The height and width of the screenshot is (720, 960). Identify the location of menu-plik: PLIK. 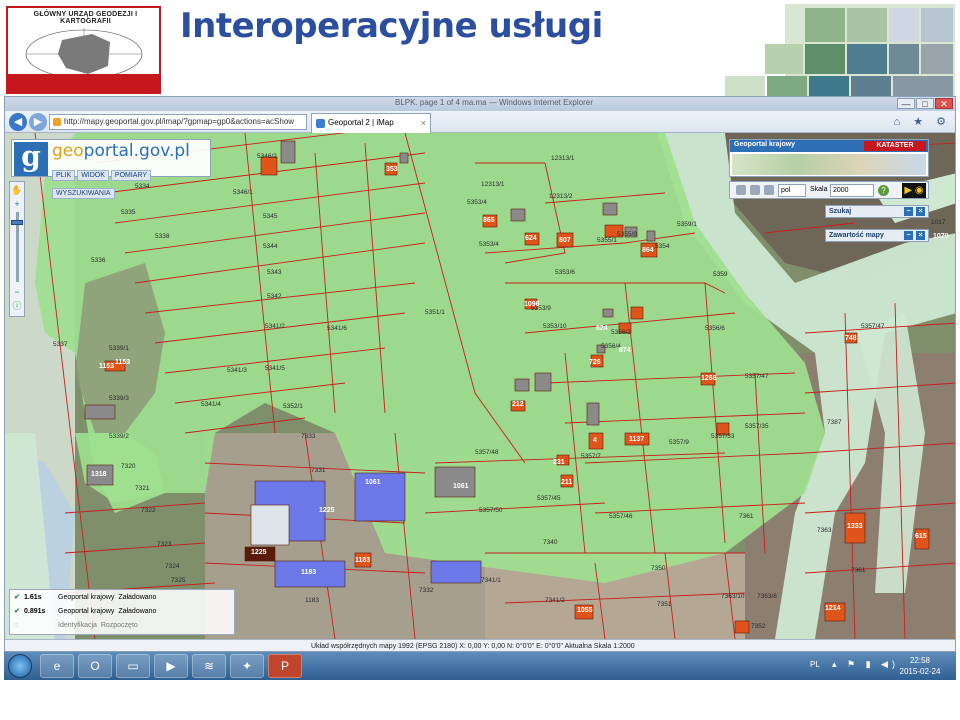
(64, 175).